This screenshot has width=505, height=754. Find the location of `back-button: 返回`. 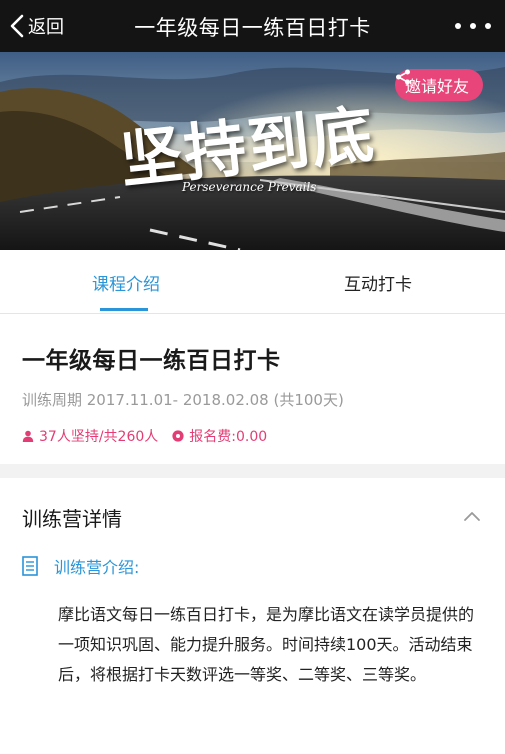

back-button: 返回 is located at coordinates (37, 26).